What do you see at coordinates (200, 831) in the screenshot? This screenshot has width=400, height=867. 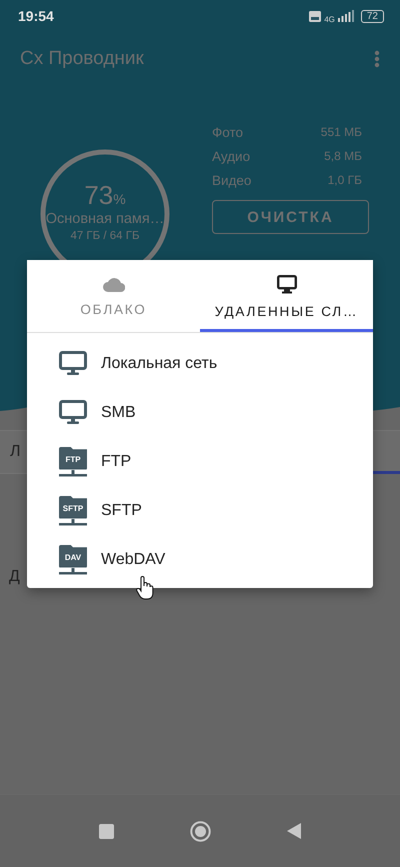 I see `home-icon` at bounding box center [200, 831].